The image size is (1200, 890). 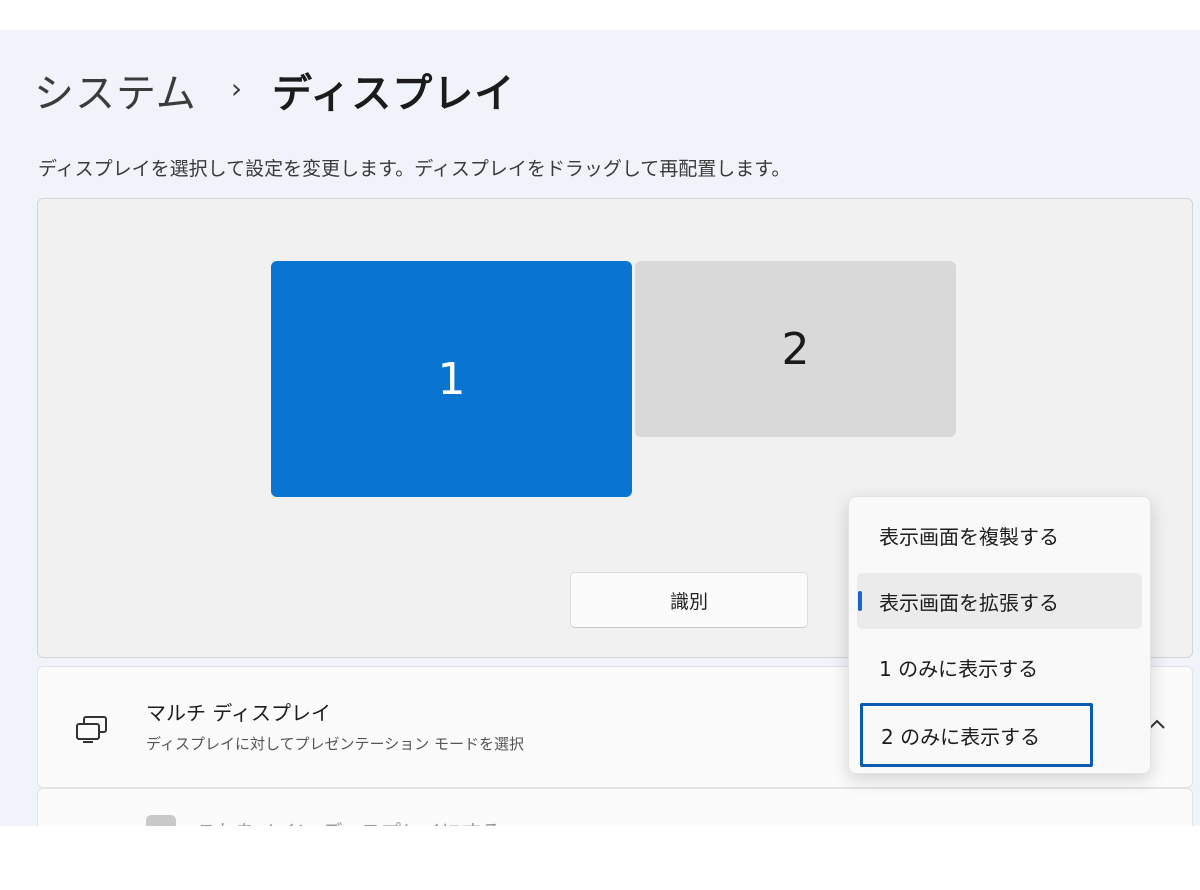 What do you see at coordinates (999, 635) in the screenshot?
I see `presentation-mode-dropdown: 表示画面を複製する 表示画面を拡張する 1 のみに表示する 2 のみに表示する` at bounding box center [999, 635].